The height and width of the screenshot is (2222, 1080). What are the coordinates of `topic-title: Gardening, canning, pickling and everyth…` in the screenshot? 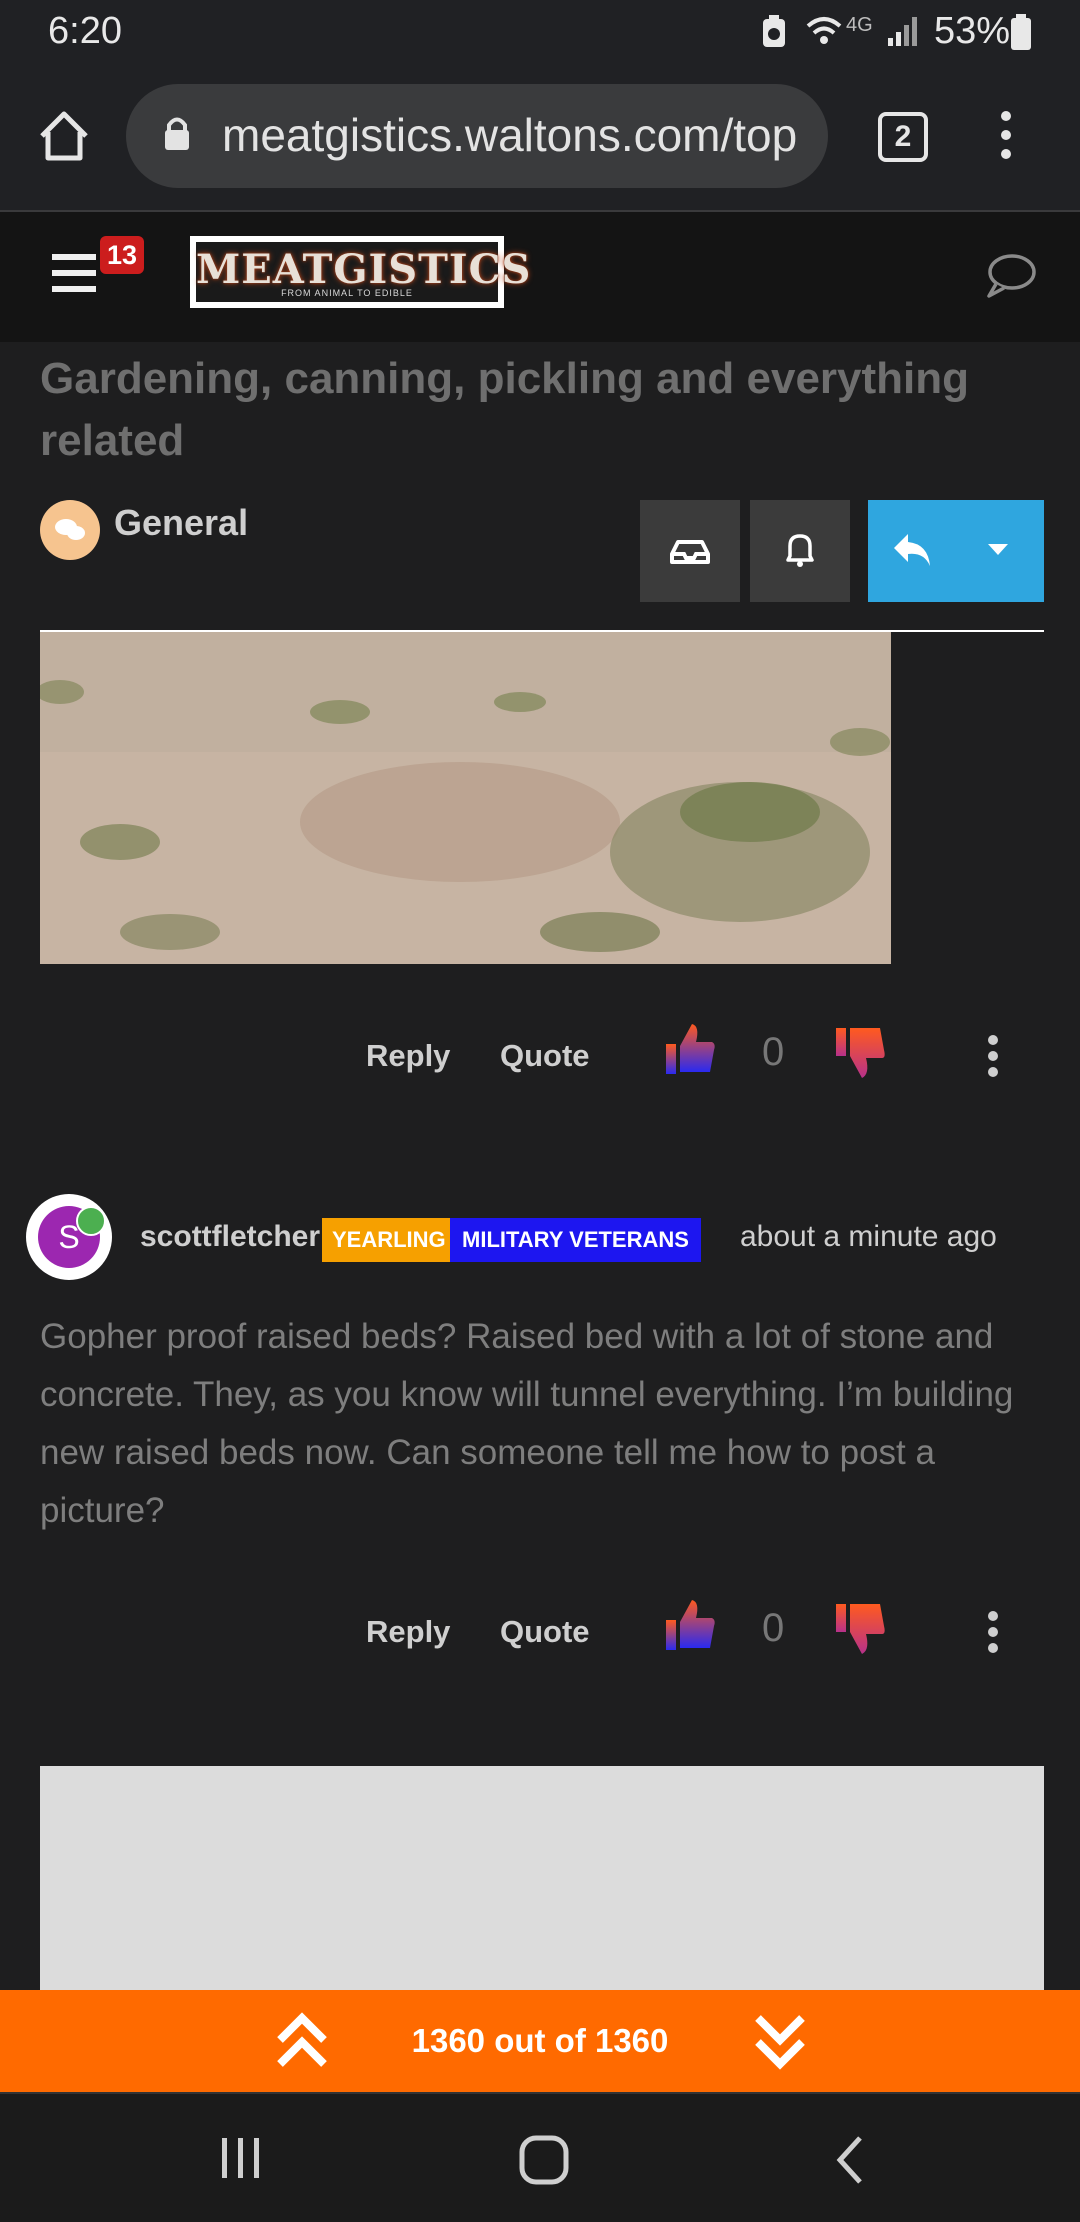 It's located at (505, 409).